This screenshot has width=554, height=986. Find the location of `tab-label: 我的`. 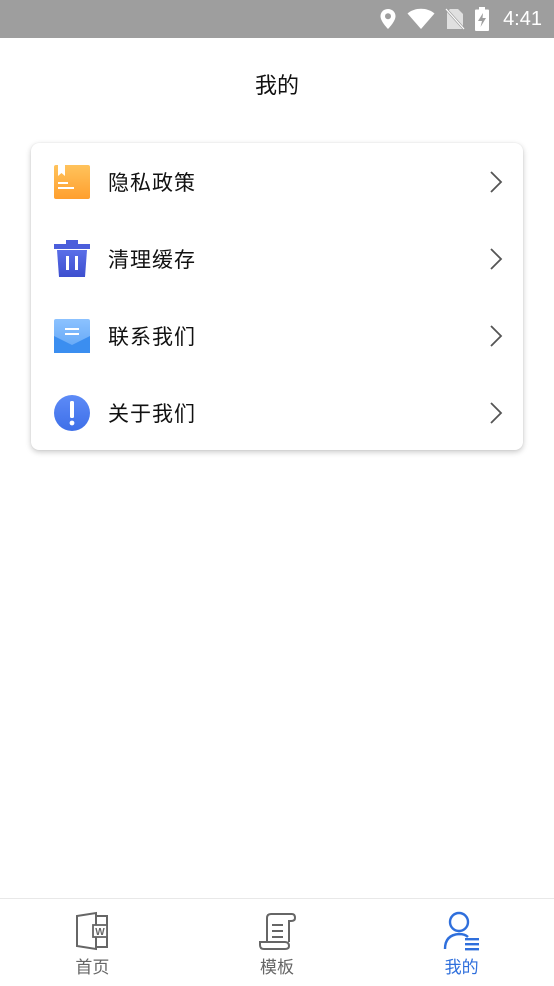

tab-label: 我的 is located at coordinates (461, 968).